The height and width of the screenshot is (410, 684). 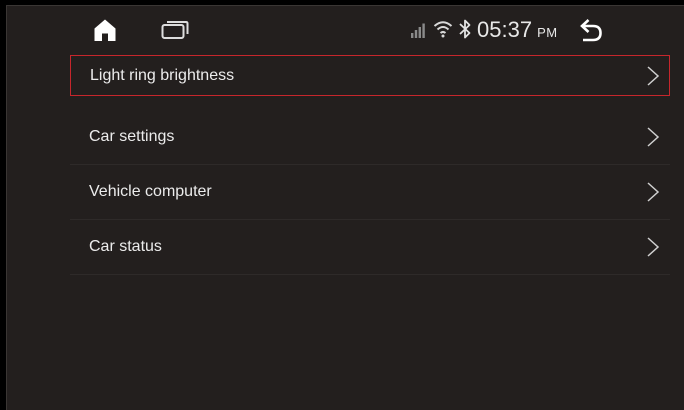 I want to click on signal-icon, so click(x=418, y=30).